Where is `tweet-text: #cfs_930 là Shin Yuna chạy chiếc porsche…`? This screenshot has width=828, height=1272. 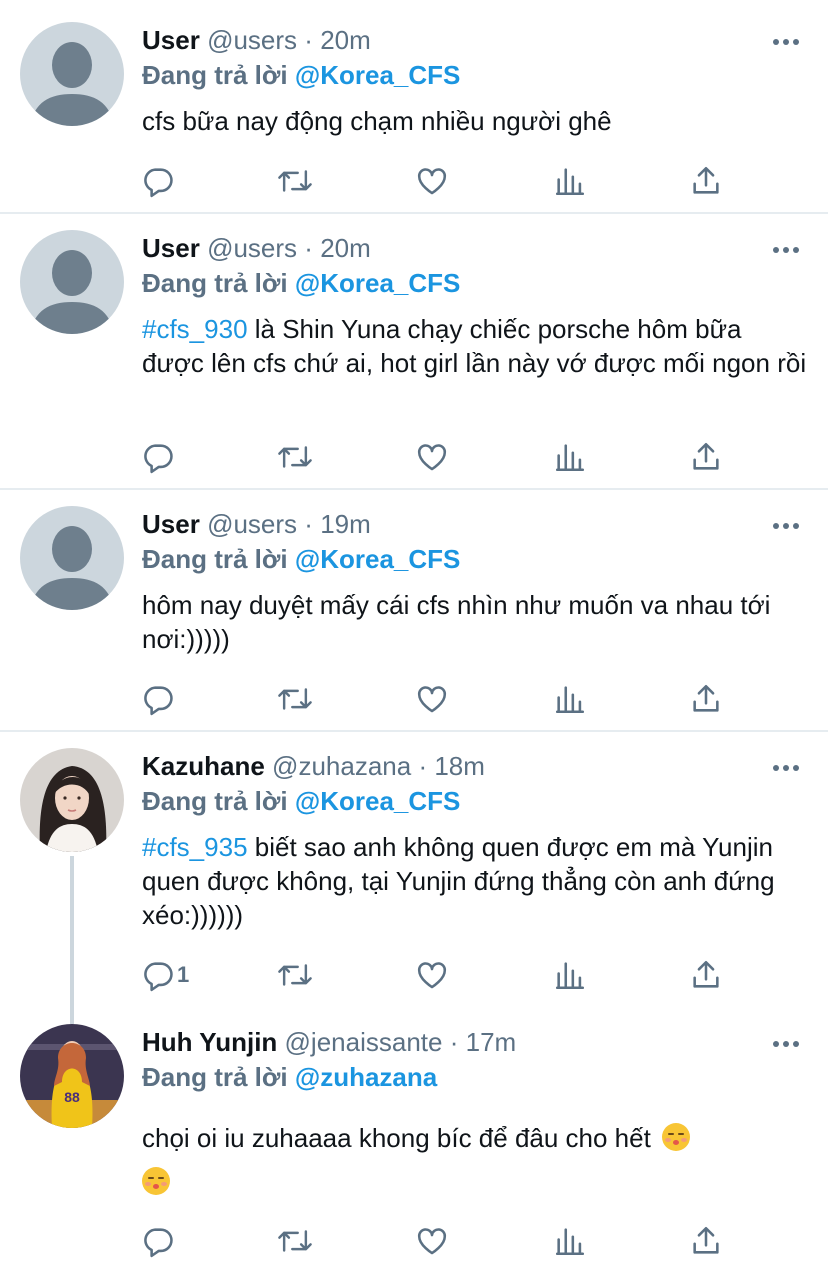 tweet-text: #cfs_930 là Shin Yuna chạy chiếc porsche… is located at coordinates (475, 346).